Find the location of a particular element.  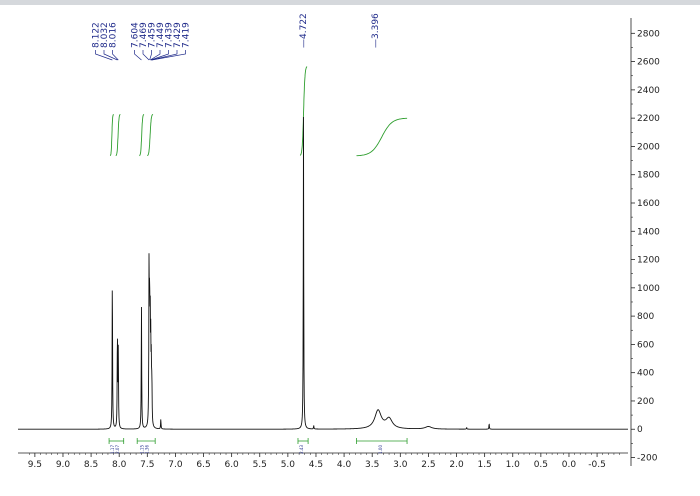

peak-label: 7.419 is located at coordinates (187, 35).